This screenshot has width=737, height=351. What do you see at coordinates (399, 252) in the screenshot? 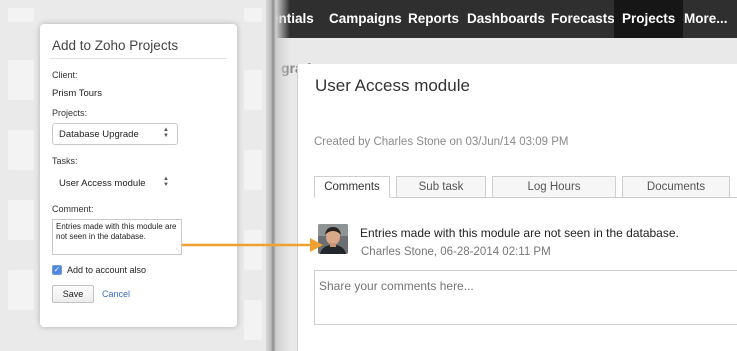
I see `comment-author: Charles Stone,` at bounding box center [399, 252].